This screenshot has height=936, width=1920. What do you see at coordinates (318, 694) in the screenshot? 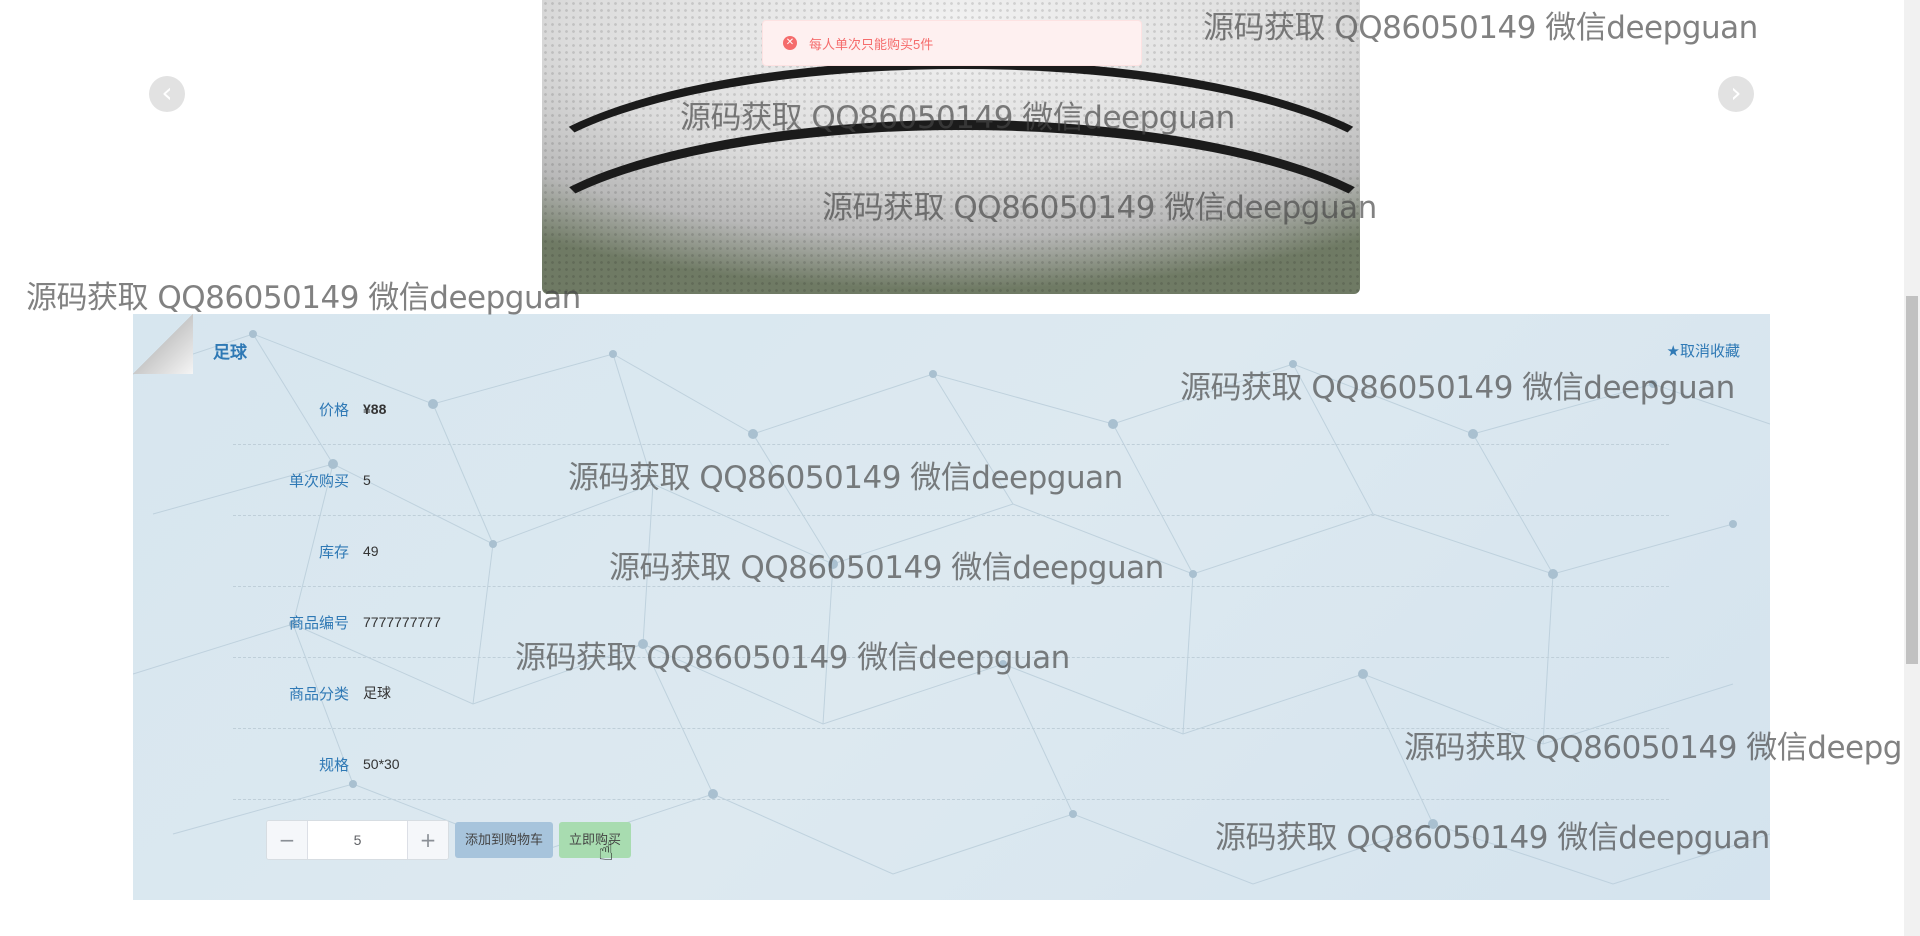
I see `detail-label: 商品分类` at bounding box center [318, 694].